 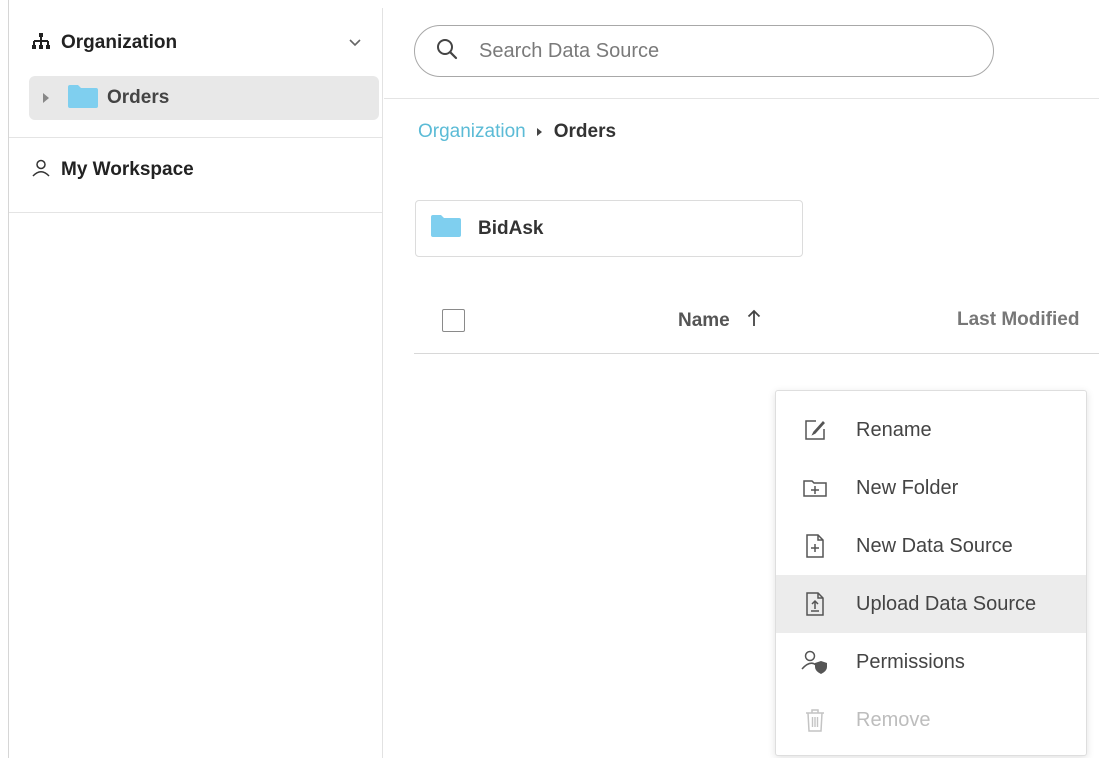 I want to click on sidebar-item-label: Orders, so click(x=138, y=97).